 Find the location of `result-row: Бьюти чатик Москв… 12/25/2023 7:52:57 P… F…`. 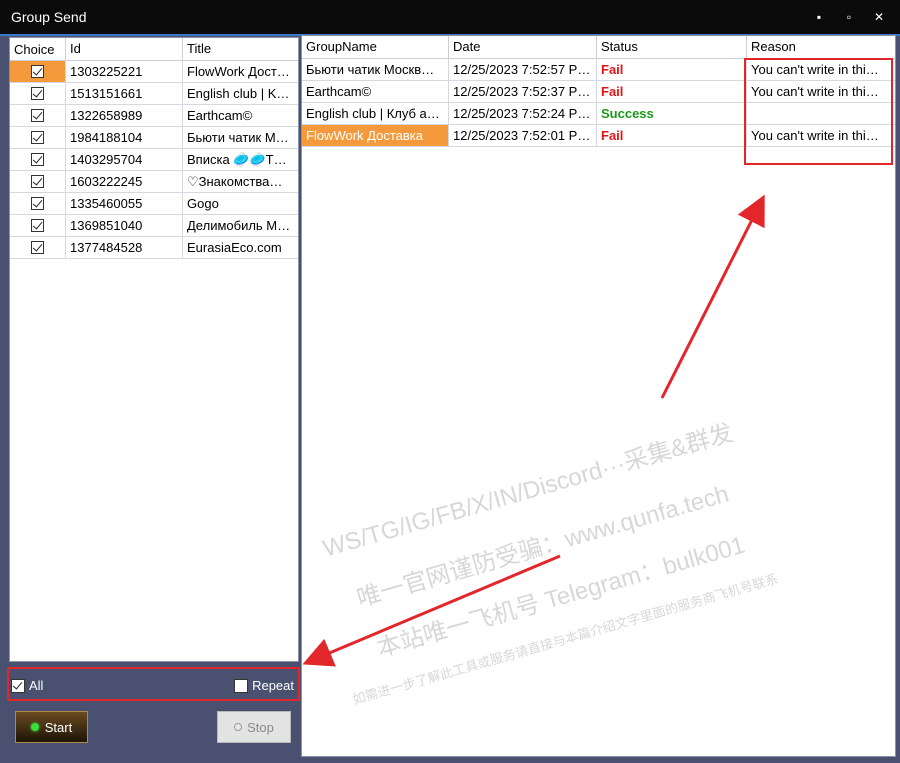

result-row: Бьюти чатик Москв… 12/25/2023 7:52:57 P… F… is located at coordinates (598, 70).